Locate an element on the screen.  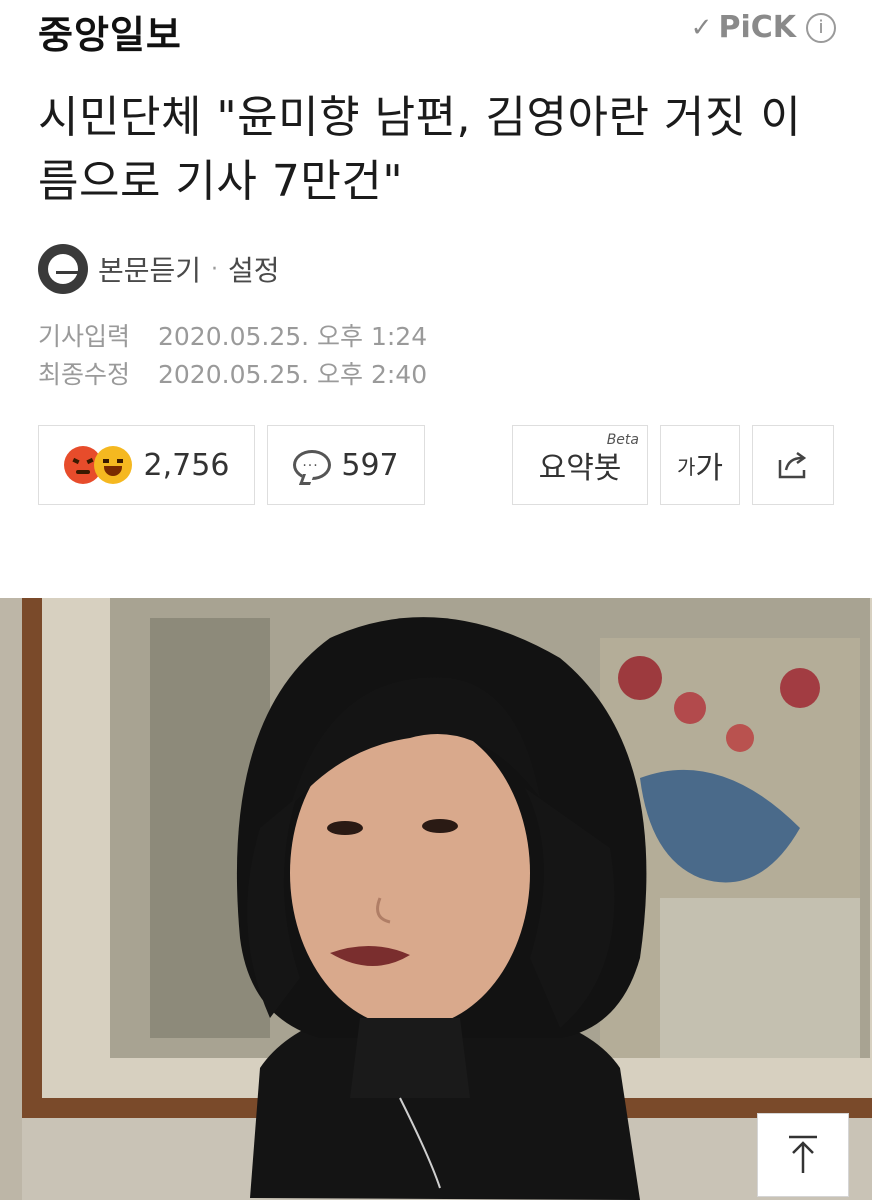
modified-row: 최종수정 2020.05.25. 오후 2:40 is located at coordinates (232, 375).